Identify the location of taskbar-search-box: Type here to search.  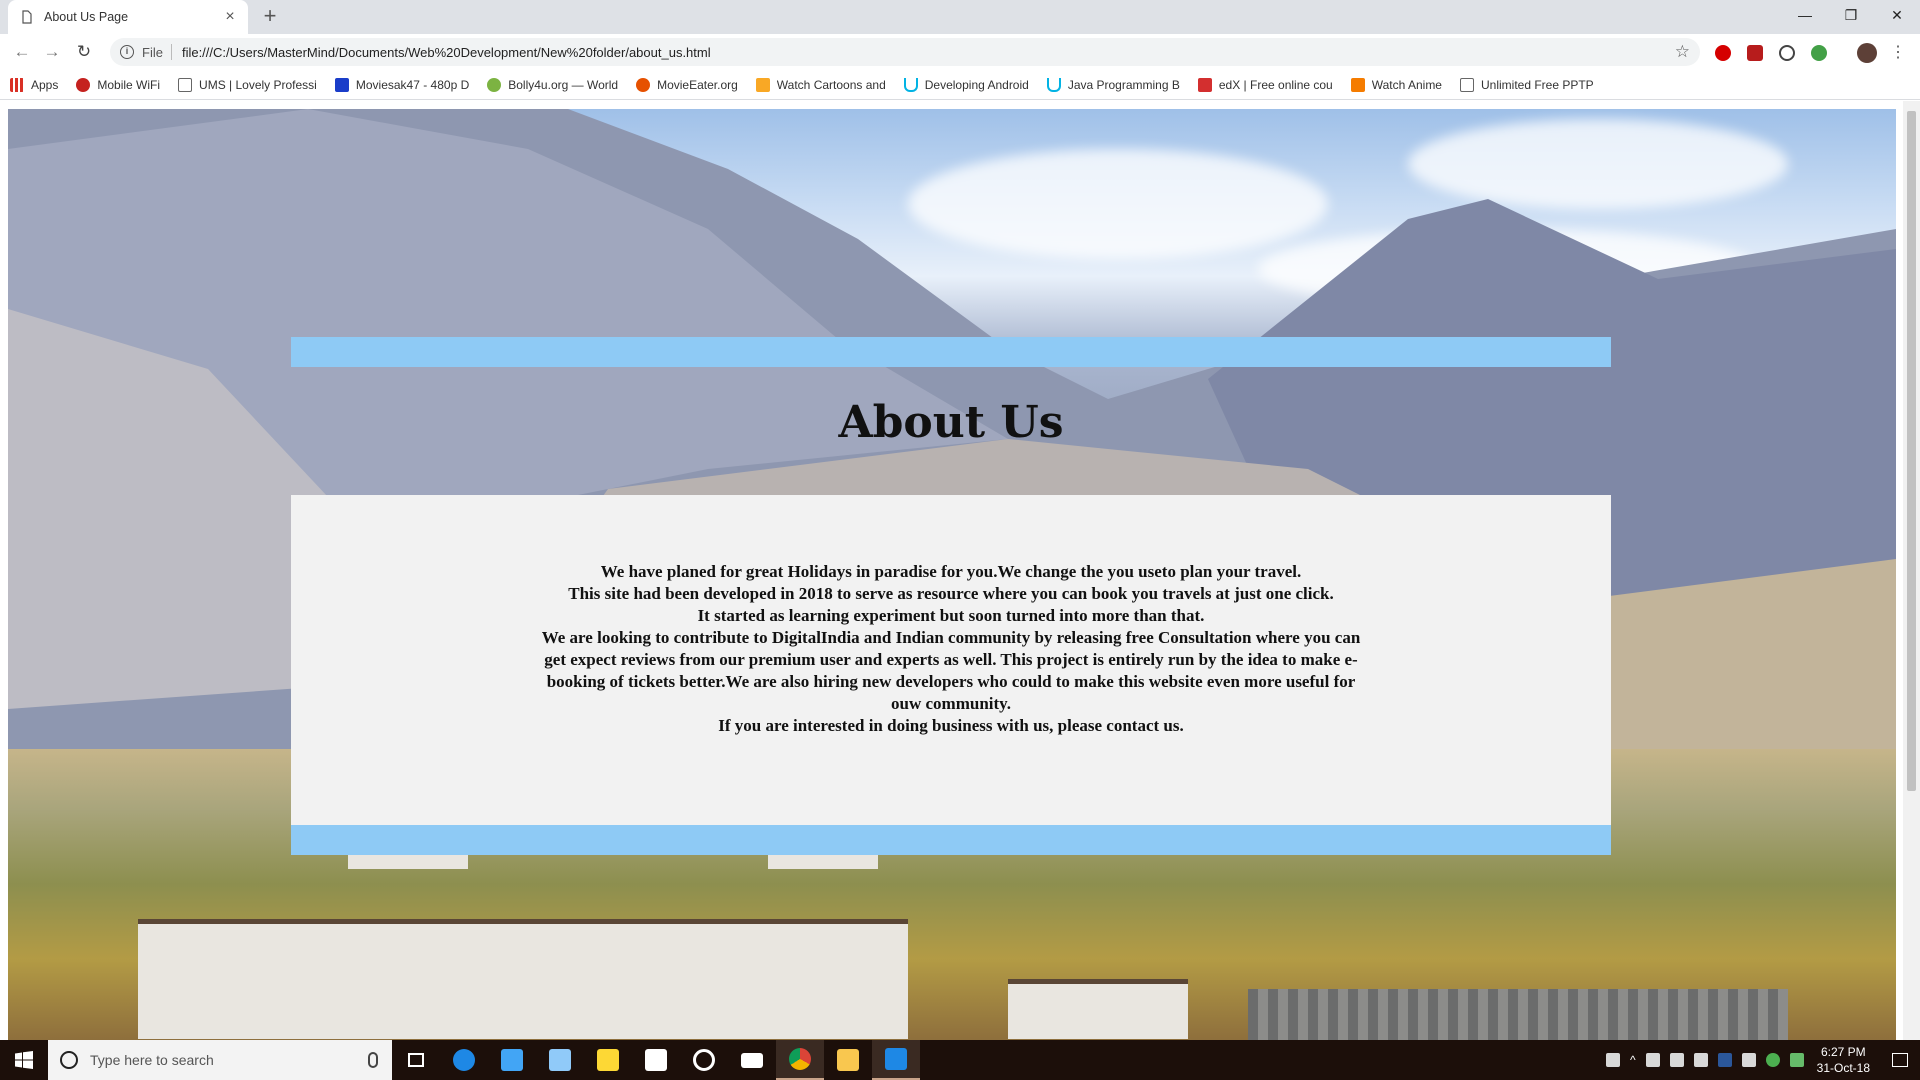
(220, 1060).